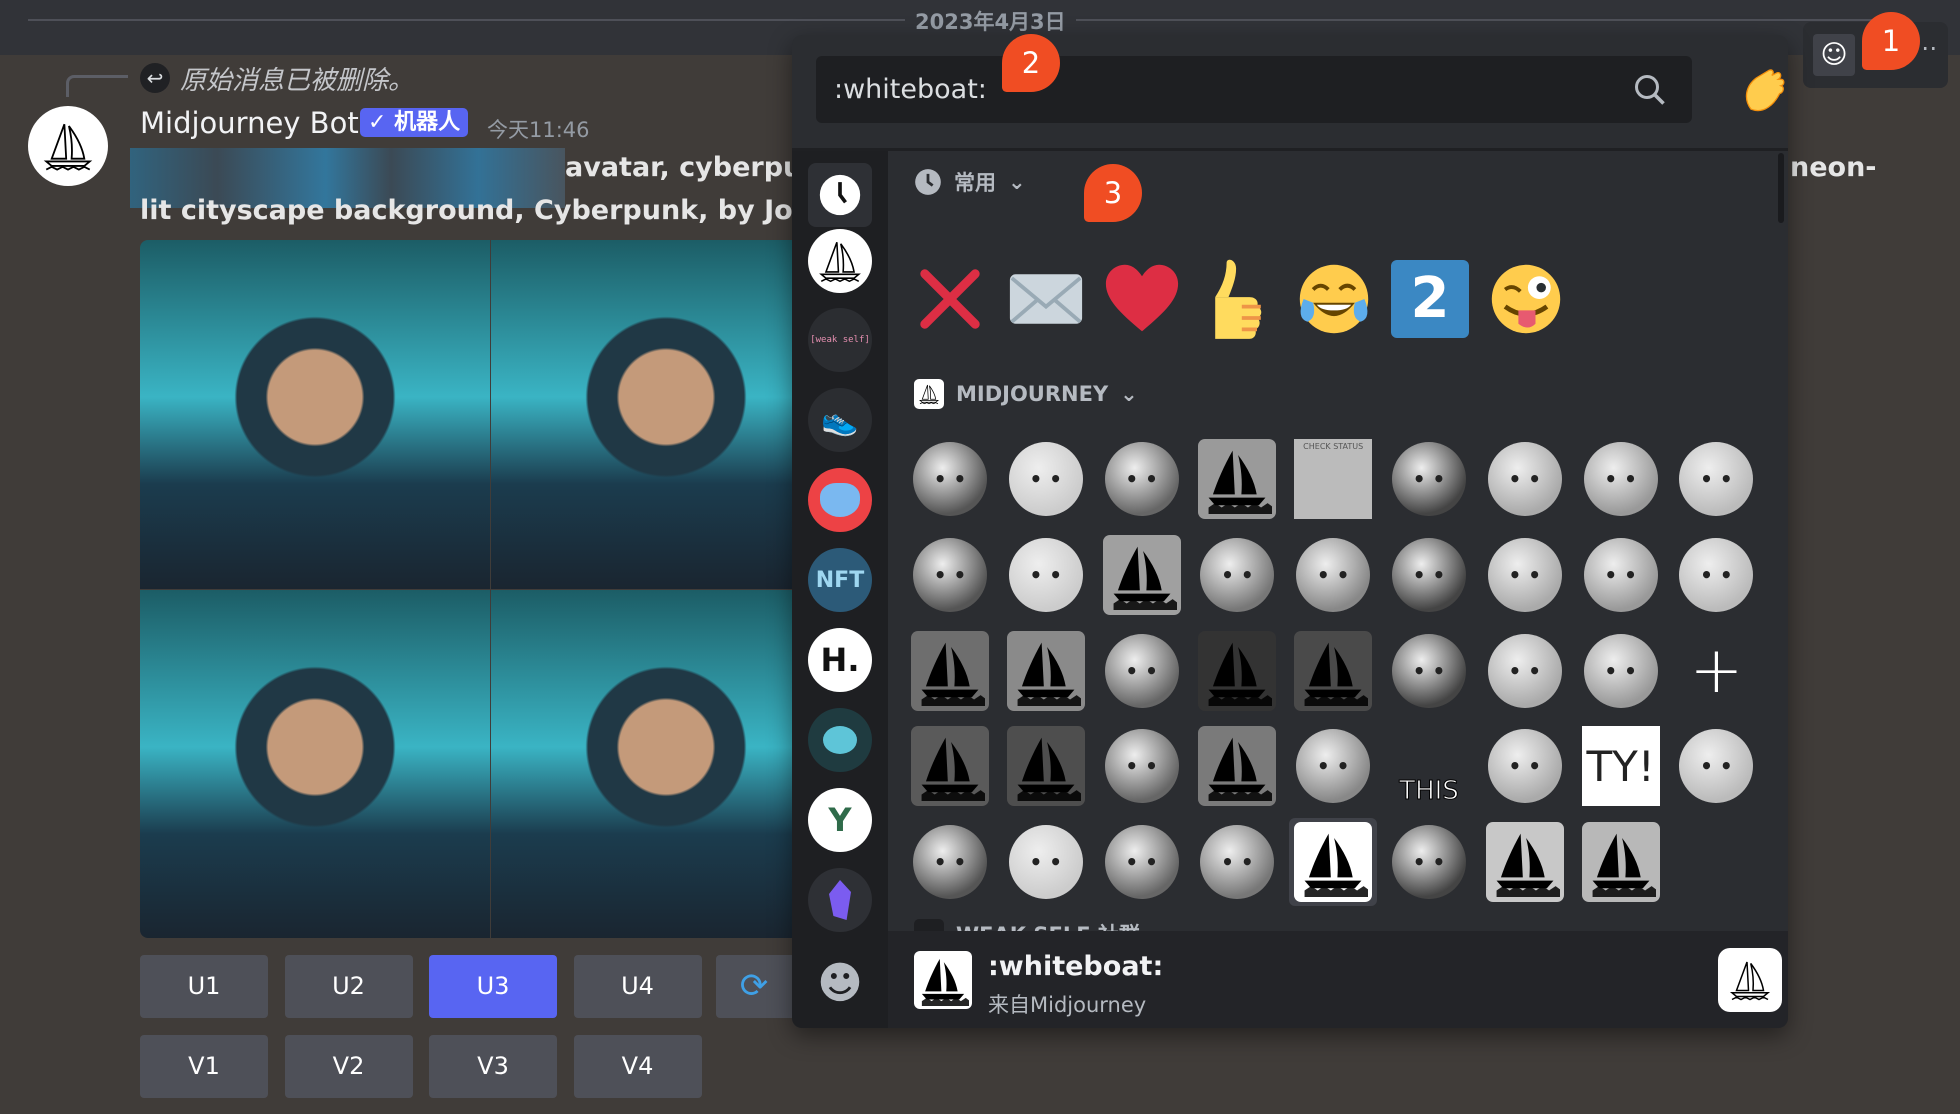 This screenshot has width=1960, height=1114. I want to click on emoji-blush-cat: • •, so click(1525, 575).